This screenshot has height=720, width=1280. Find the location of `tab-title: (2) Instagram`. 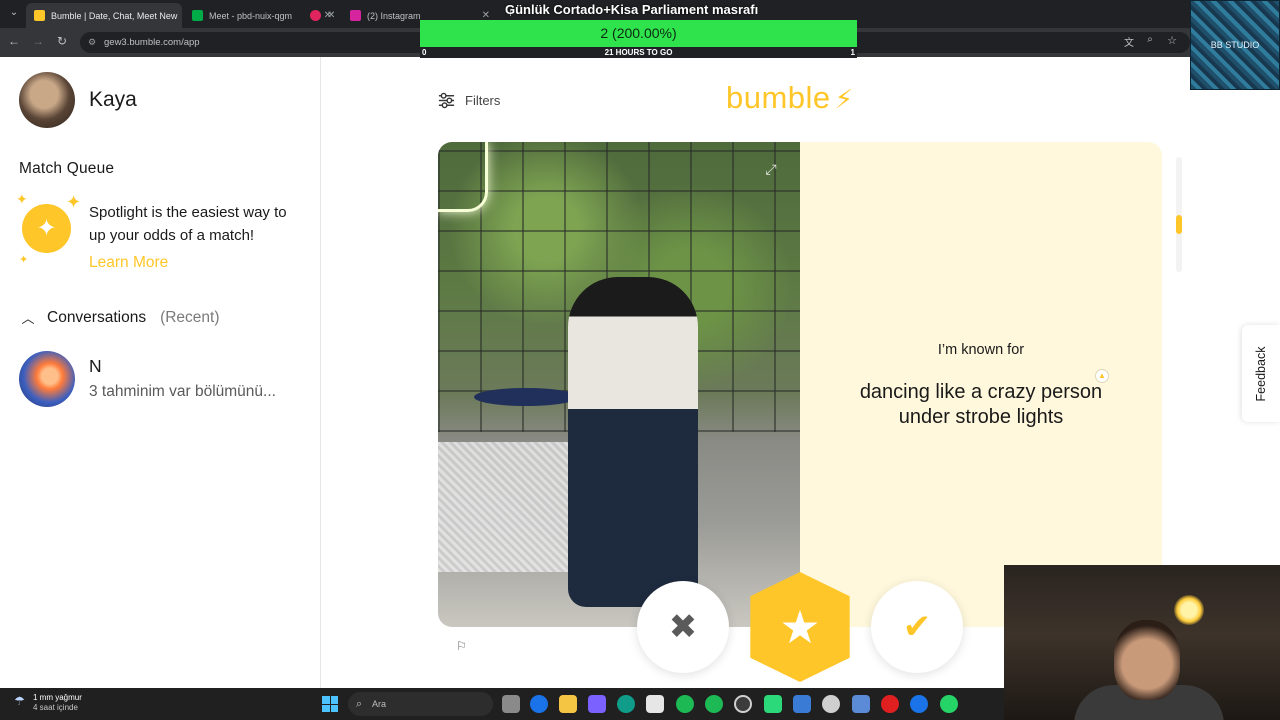

tab-title: (2) Instagram is located at coordinates (394, 15).